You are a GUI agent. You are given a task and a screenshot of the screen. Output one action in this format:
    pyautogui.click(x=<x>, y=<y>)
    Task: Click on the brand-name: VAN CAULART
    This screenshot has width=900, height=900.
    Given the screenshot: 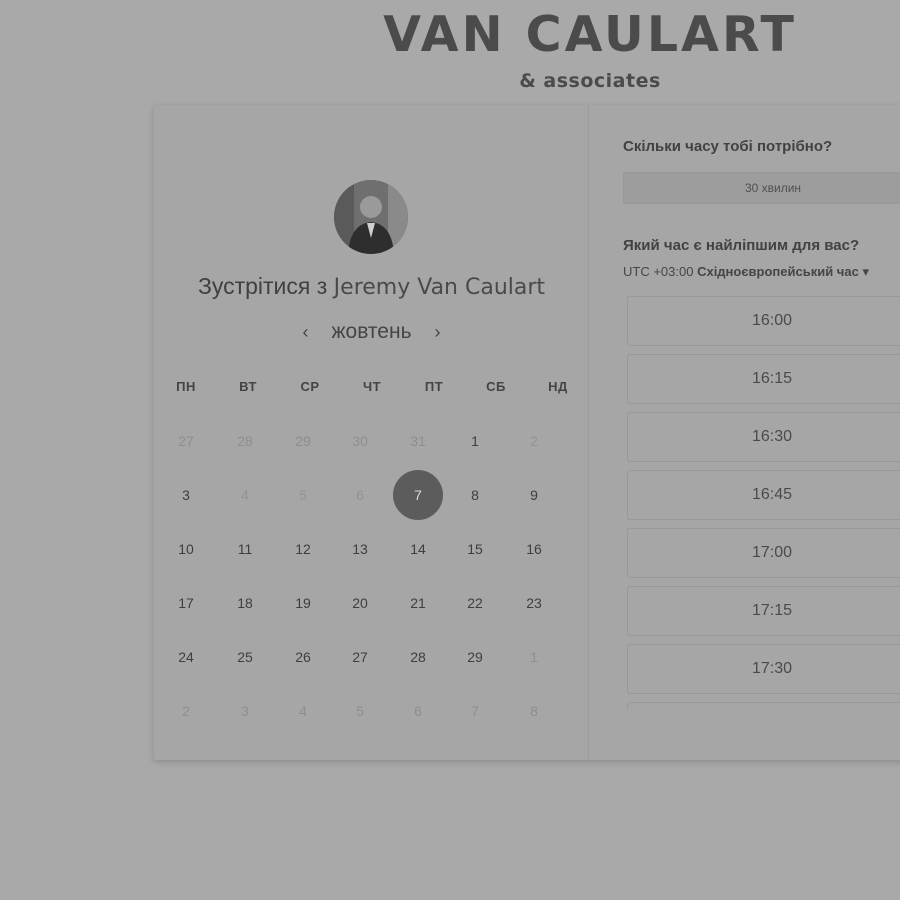 What is the action you would take?
    pyautogui.click(x=590, y=34)
    